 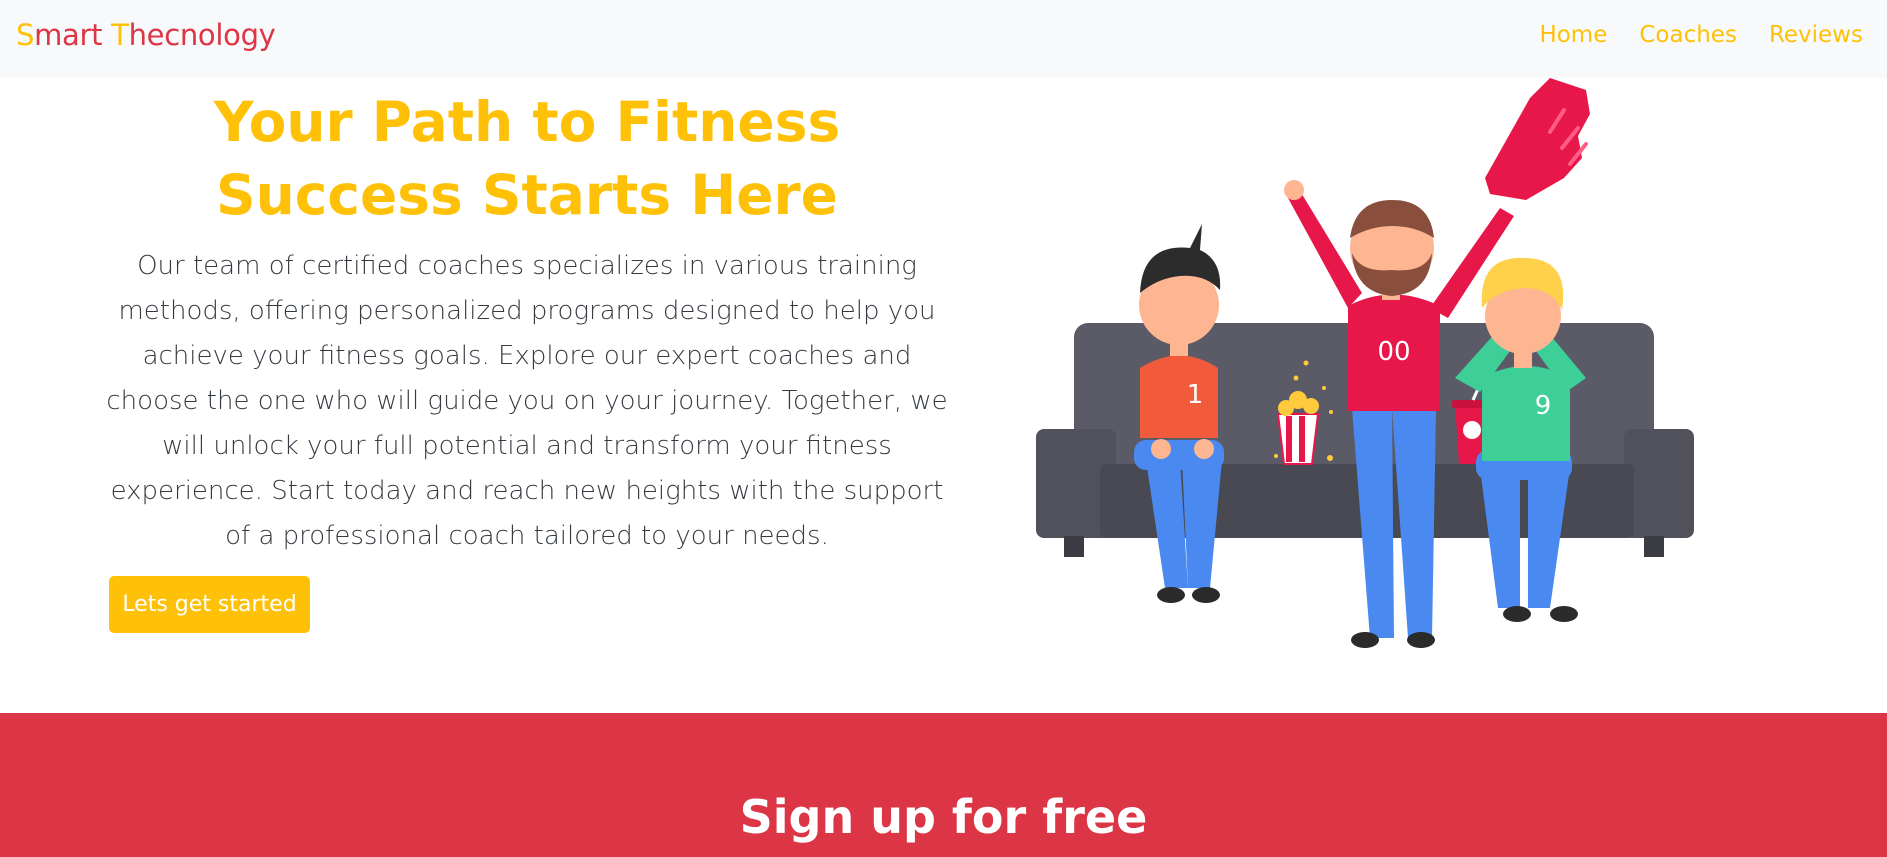 I want to click on nav-link-coaches: Coaches, so click(x=1688, y=35).